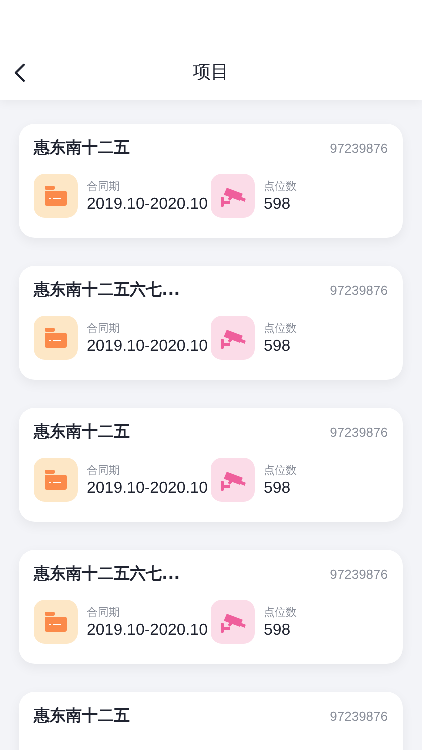  Describe the element at coordinates (20, 73) in the screenshot. I see `back-icon` at that location.